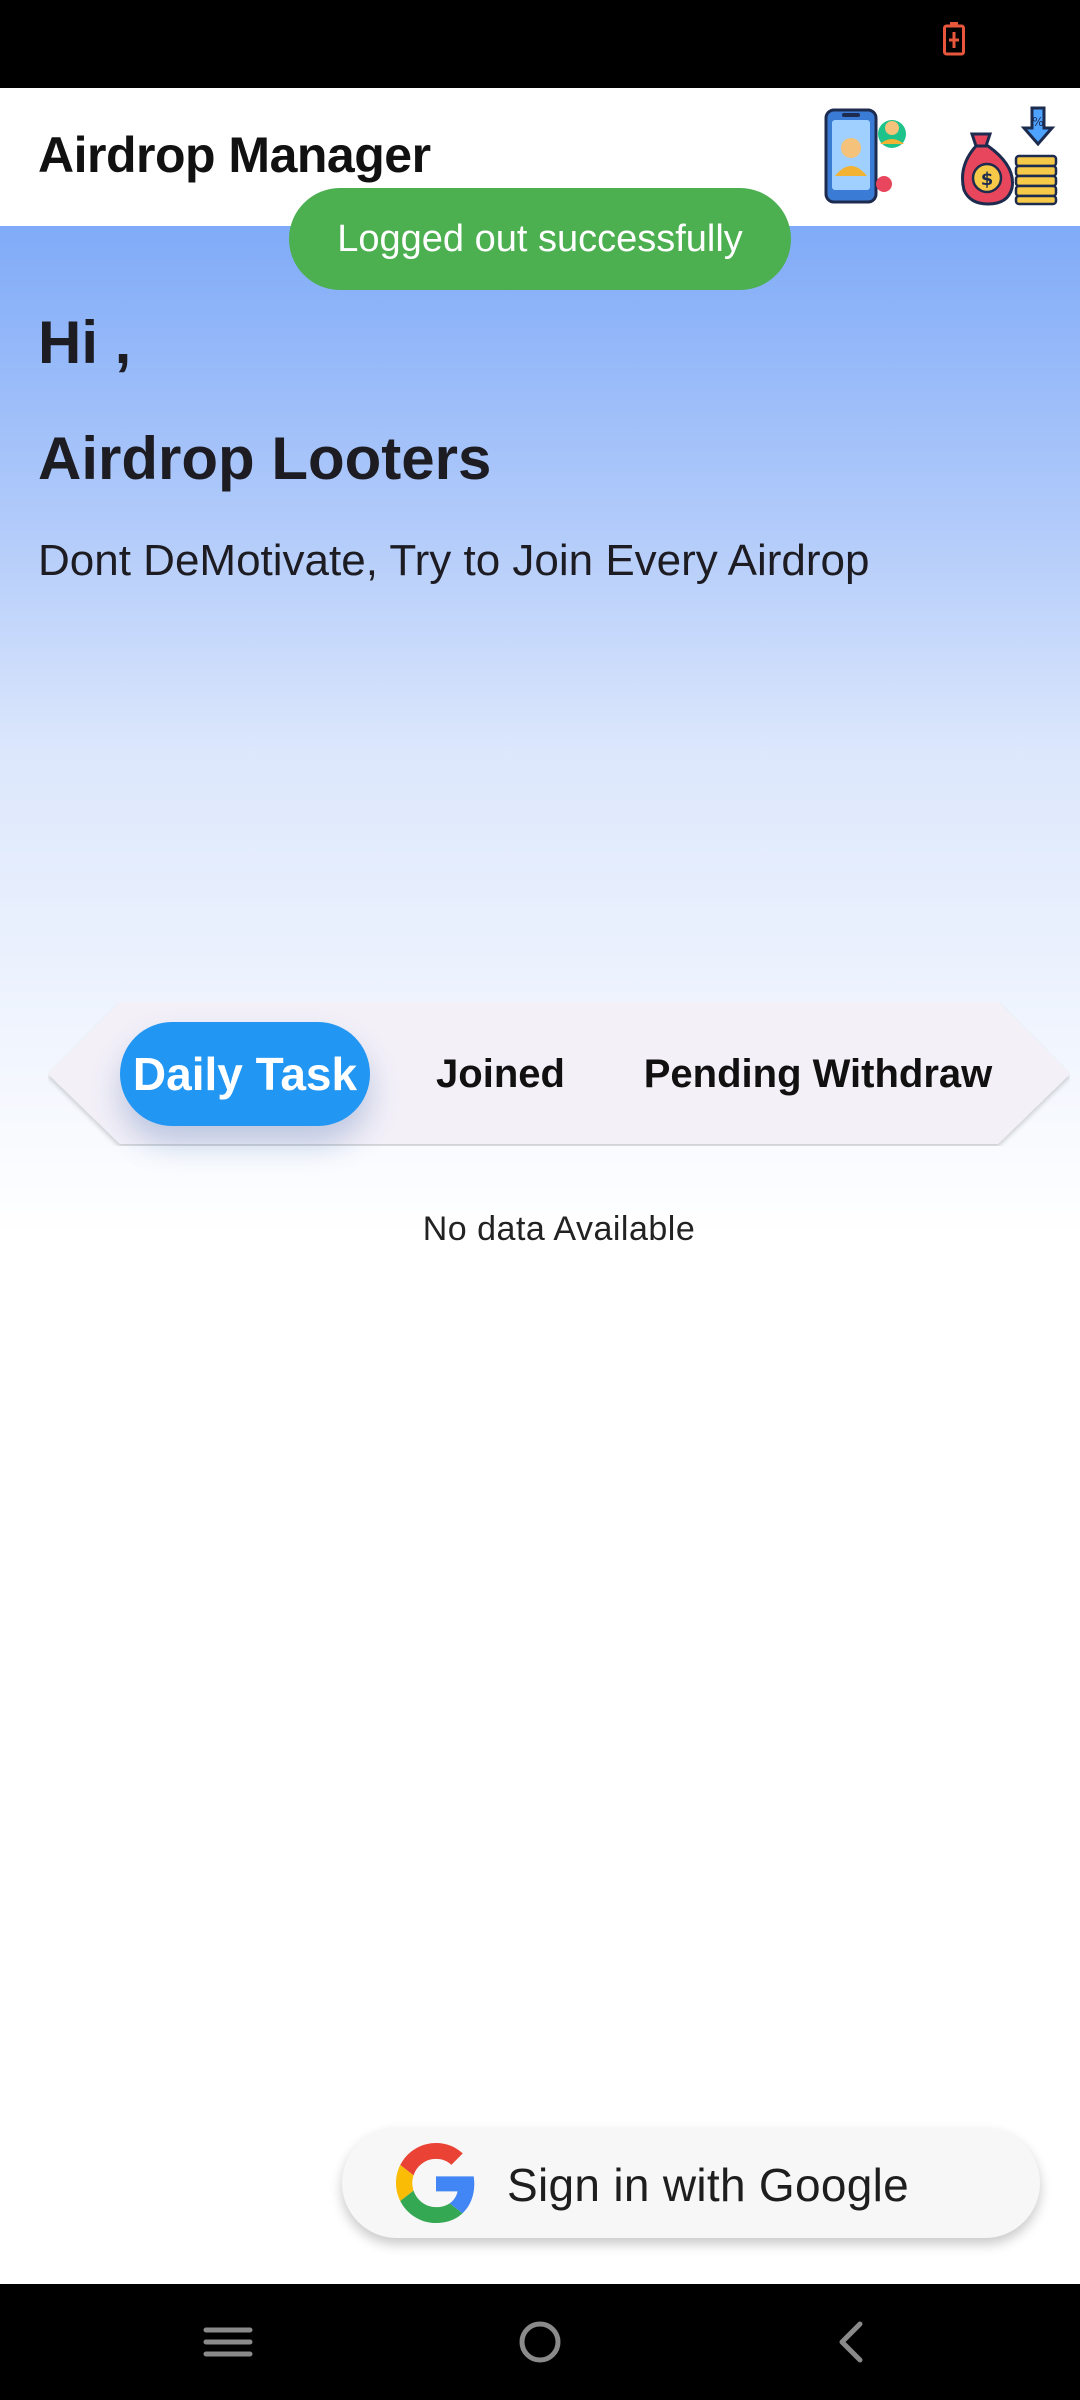  Describe the element at coordinates (500, 1074) in the screenshot. I see `tab-joined: Joined` at that location.